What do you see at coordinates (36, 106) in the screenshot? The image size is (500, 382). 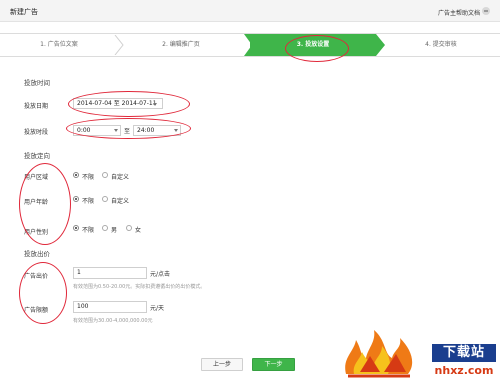 I see `date-label: 投放日期` at bounding box center [36, 106].